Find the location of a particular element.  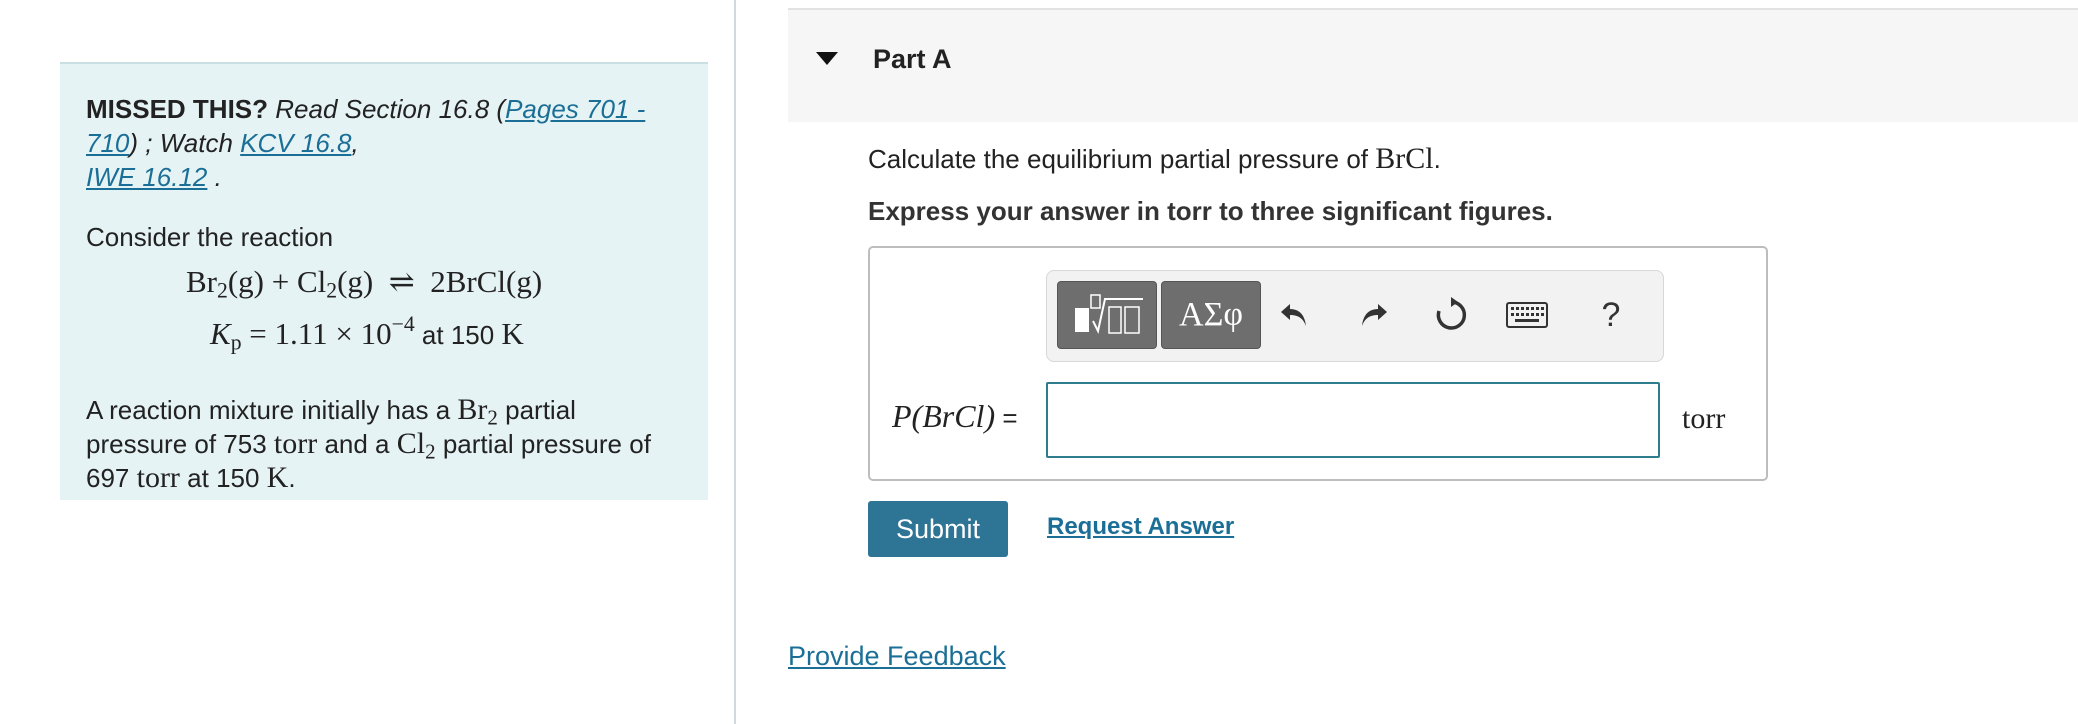

provide-feedback-link: Provide Feedback is located at coordinates (897, 656).